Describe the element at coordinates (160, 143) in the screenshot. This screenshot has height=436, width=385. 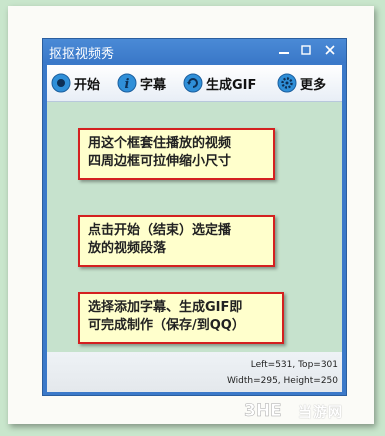
I see `tip-frame-line1: 用这个框套住播放的视频` at that location.